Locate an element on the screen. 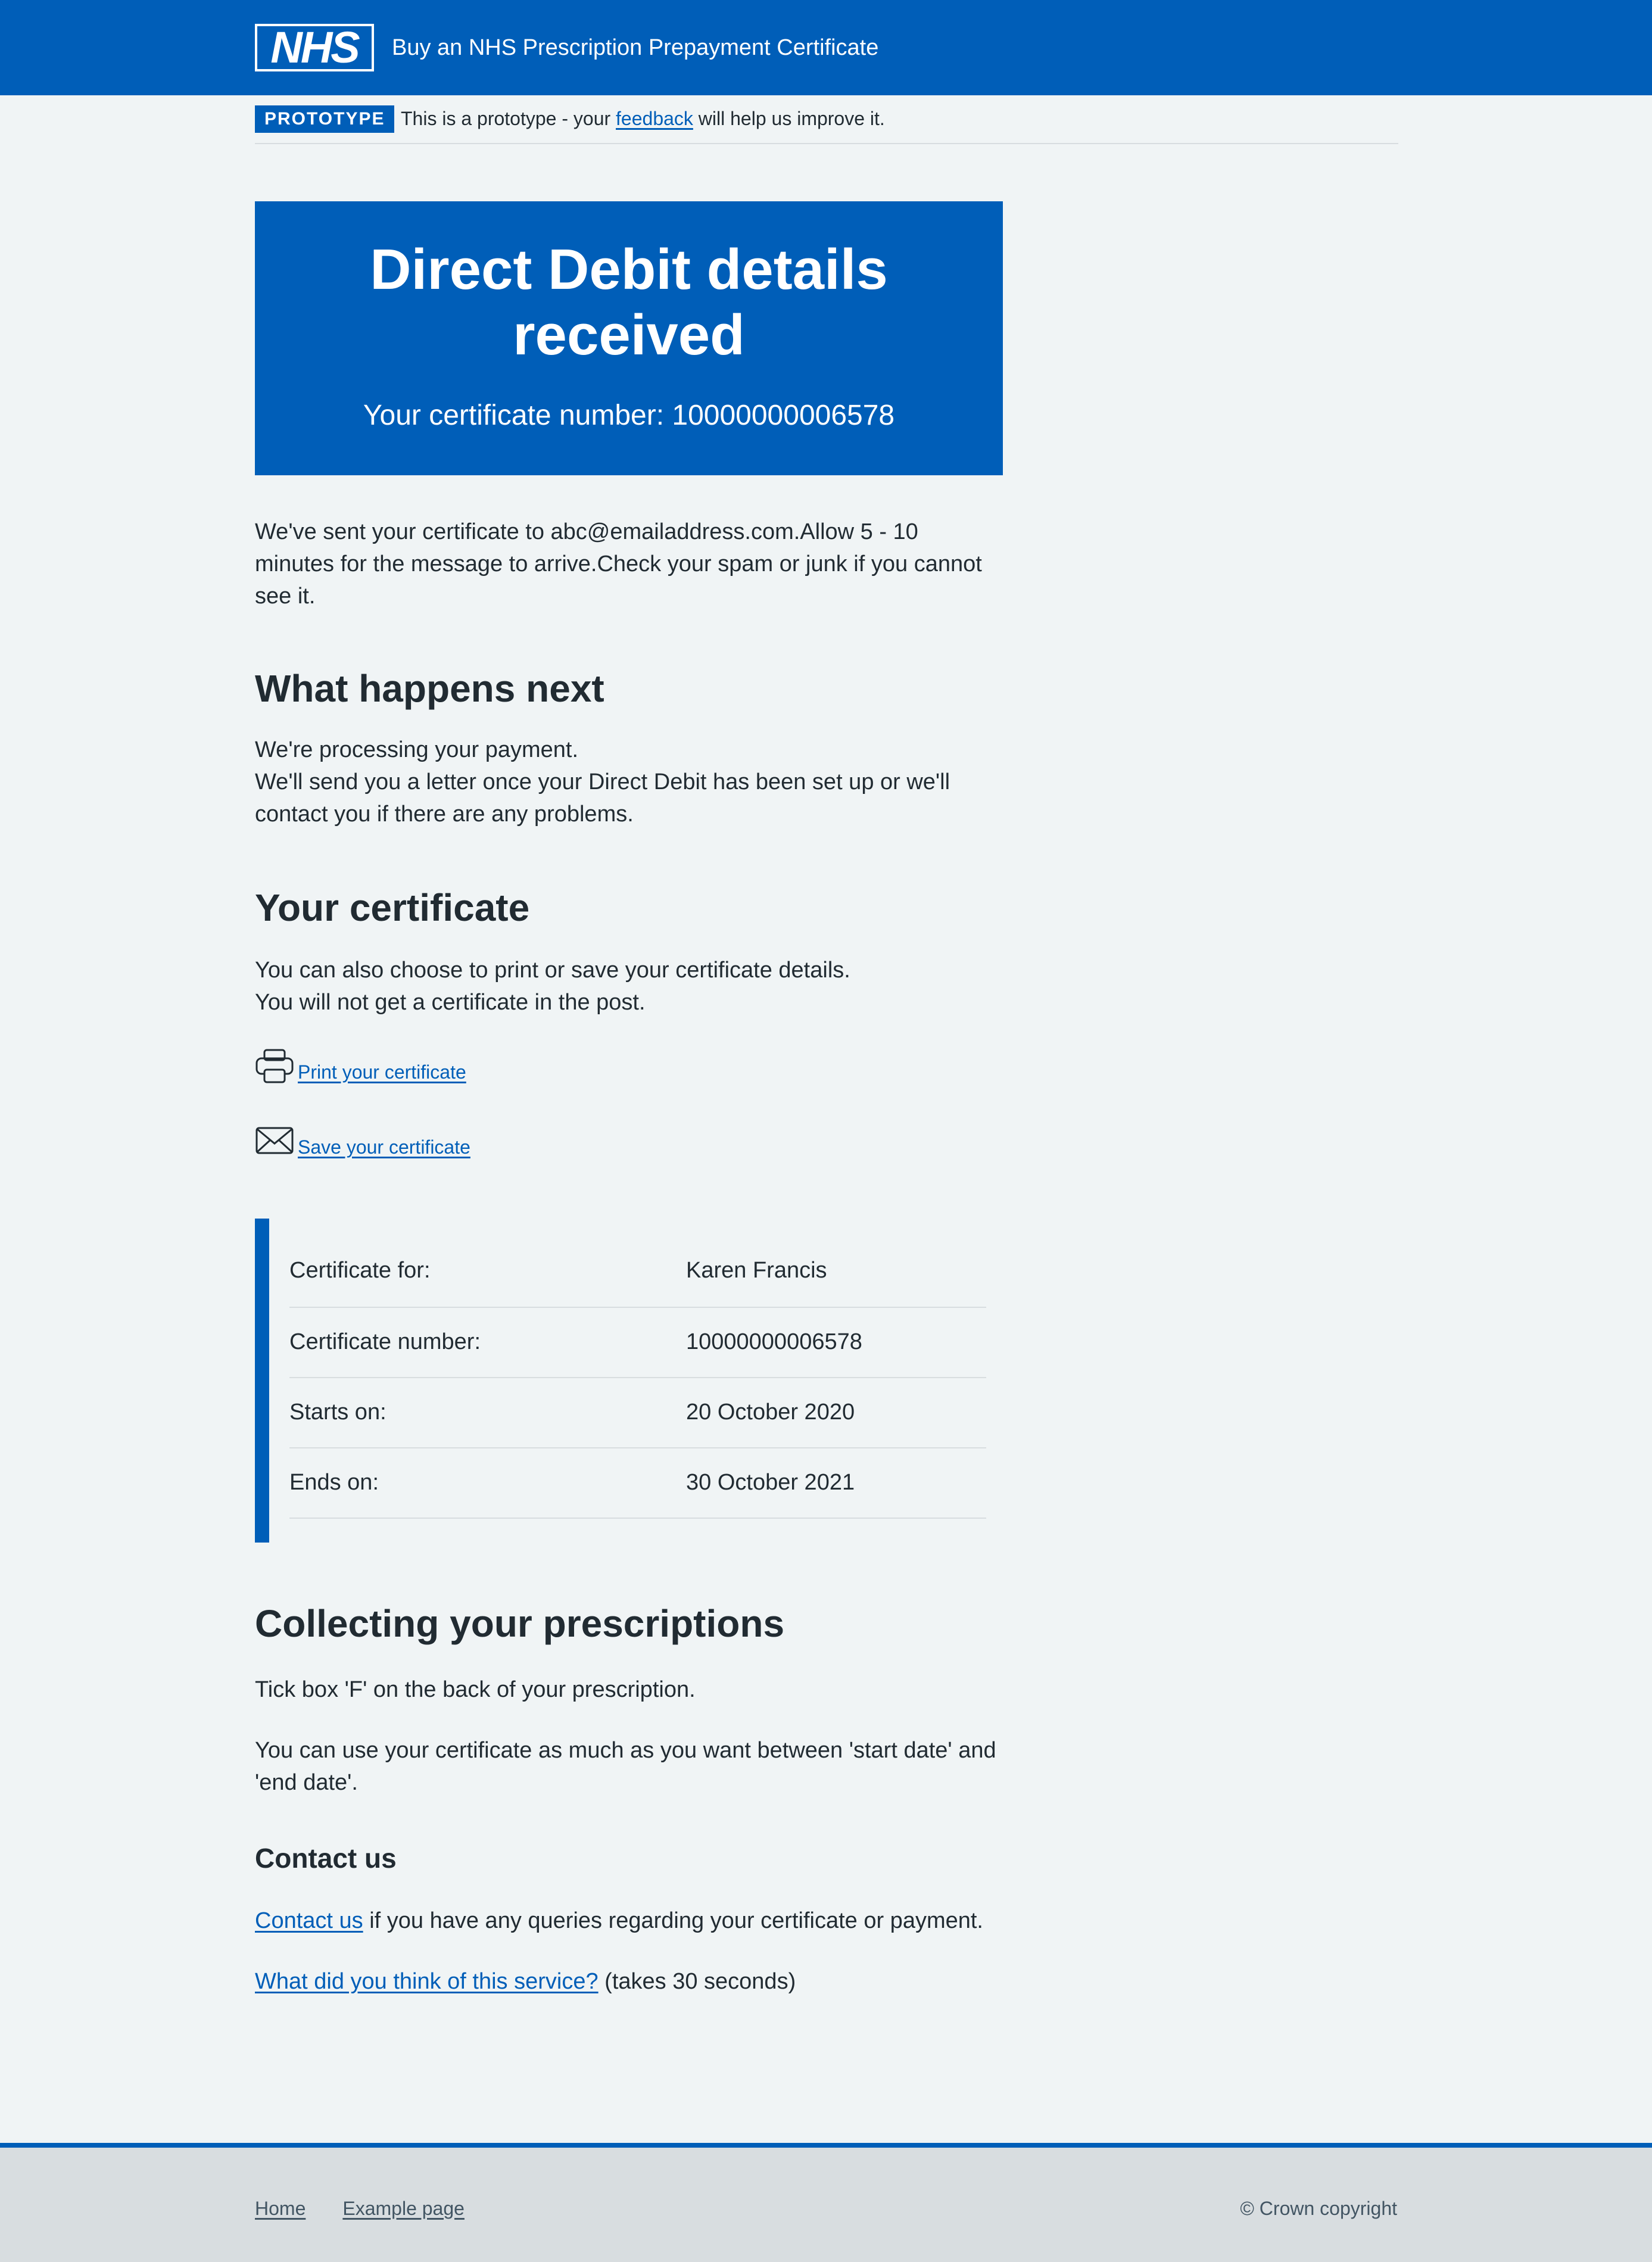 The image size is (1652, 2262). print-certificate-link: Print your certificate is located at coordinates (382, 1072).